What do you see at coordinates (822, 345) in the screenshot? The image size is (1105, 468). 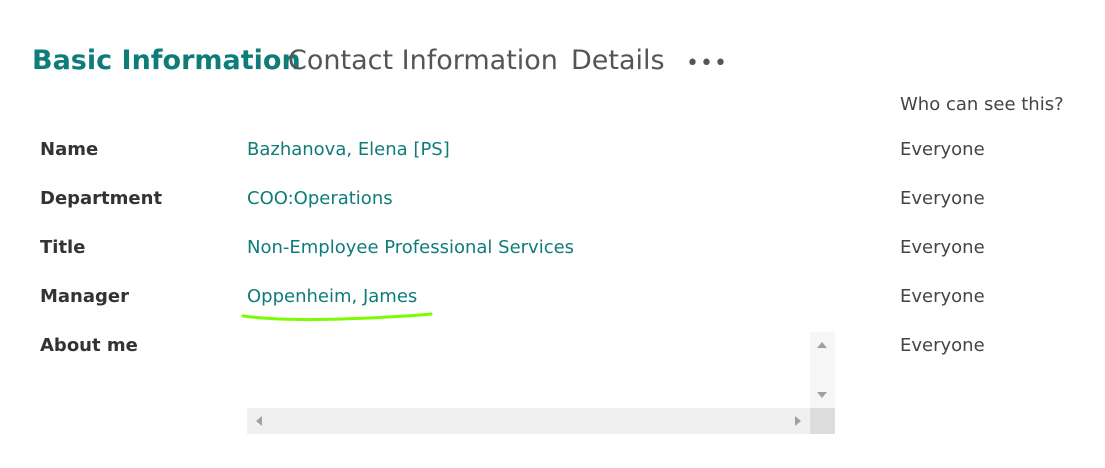 I see `scroll-up-arrow-icon` at bounding box center [822, 345].